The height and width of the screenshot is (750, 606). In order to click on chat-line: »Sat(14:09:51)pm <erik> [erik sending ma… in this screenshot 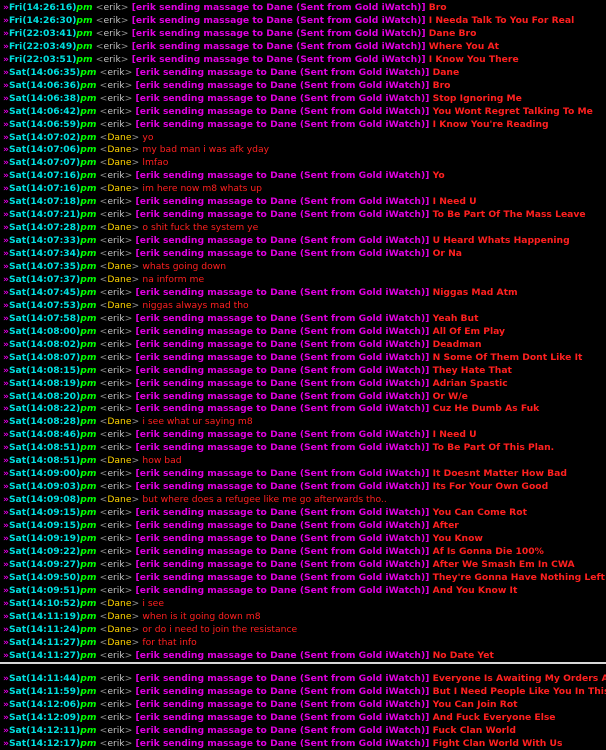, I will do `click(260, 590)`.